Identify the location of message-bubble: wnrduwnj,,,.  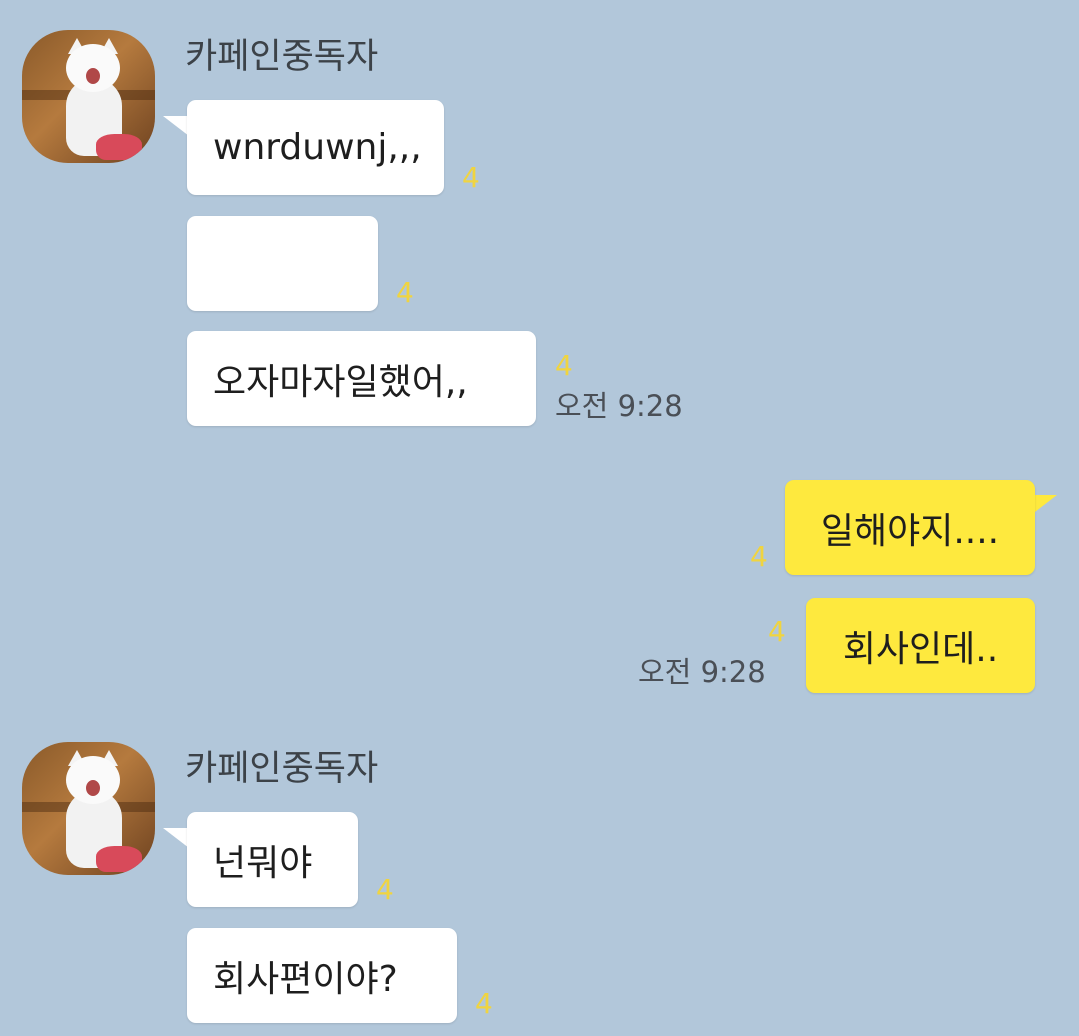
(315, 147).